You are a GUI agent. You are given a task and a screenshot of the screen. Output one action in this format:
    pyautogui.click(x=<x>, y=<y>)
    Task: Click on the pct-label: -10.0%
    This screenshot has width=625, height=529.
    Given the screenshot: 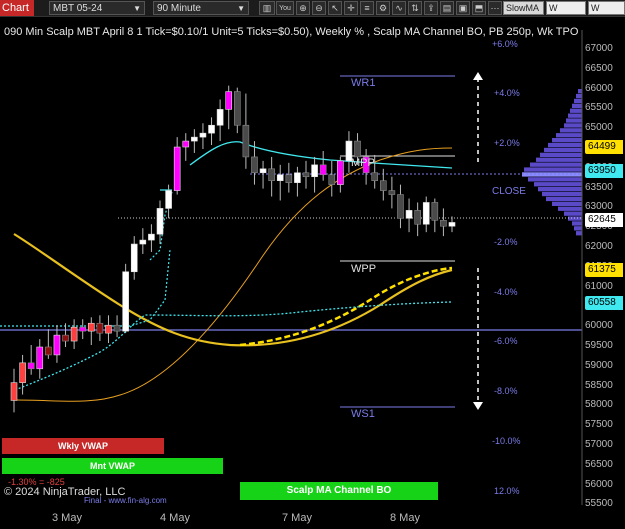 What is the action you would take?
    pyautogui.click(x=506, y=441)
    